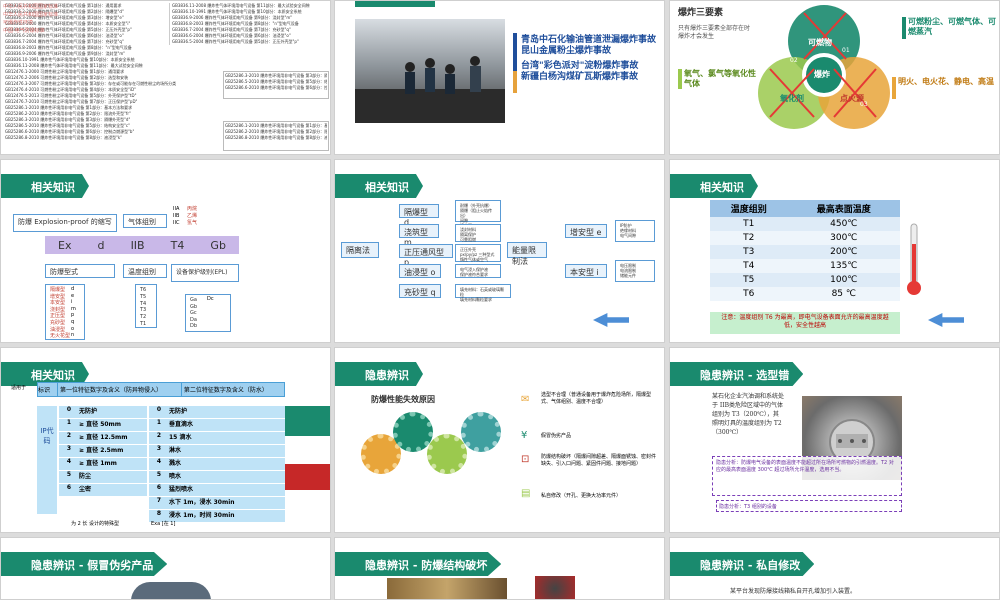 The width and height of the screenshot is (1000, 600). I want to click on table-row: 6 猛烈喷水, so click(217, 490).